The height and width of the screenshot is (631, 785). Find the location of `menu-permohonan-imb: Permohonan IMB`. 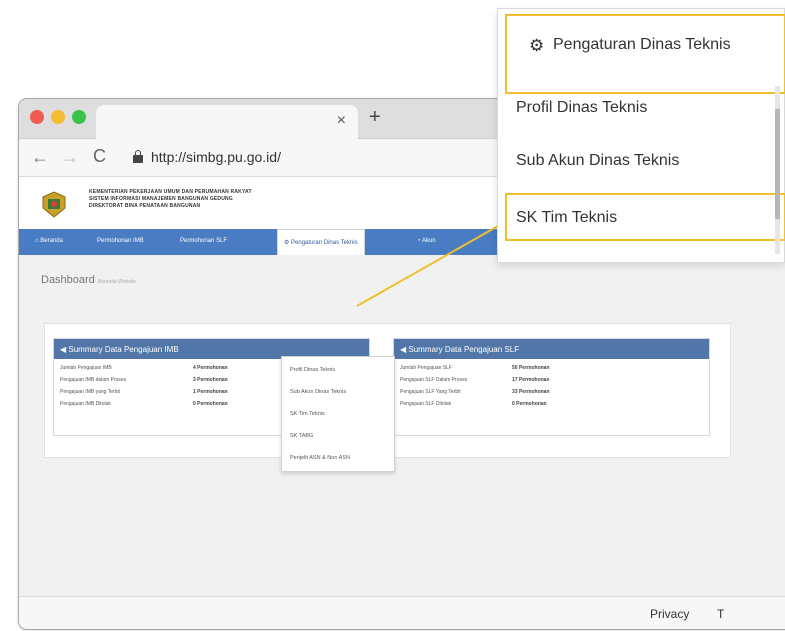

menu-permohonan-imb: Permohonan IMB is located at coordinates (120, 241).